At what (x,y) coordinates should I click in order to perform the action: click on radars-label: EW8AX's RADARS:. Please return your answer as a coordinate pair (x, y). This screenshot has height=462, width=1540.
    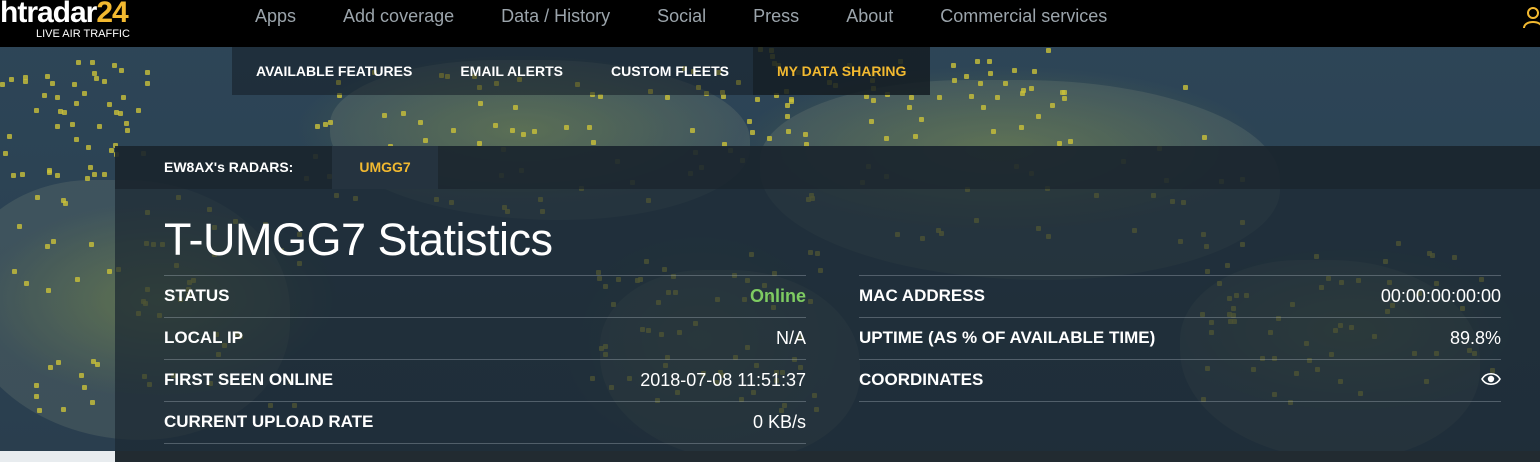
    Looking at the image, I should click on (229, 167).